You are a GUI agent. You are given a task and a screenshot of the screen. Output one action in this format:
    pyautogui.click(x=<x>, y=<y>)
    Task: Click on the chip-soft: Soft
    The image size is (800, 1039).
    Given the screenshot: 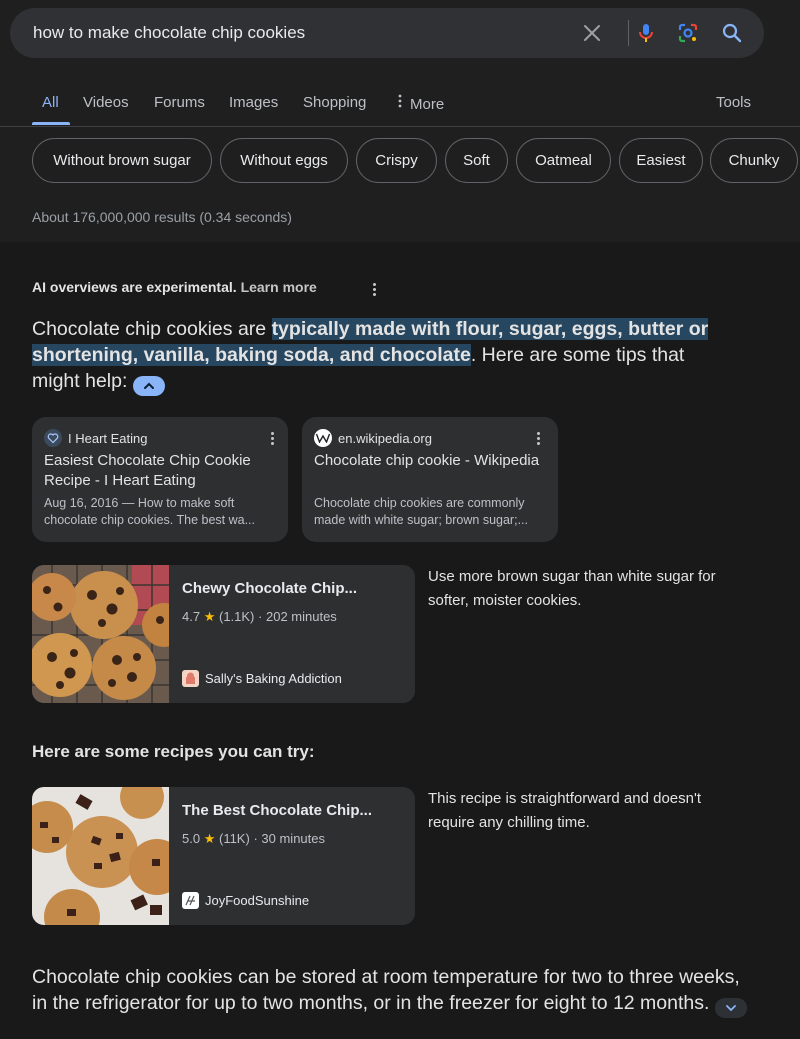 What is the action you would take?
    pyautogui.click(x=476, y=160)
    